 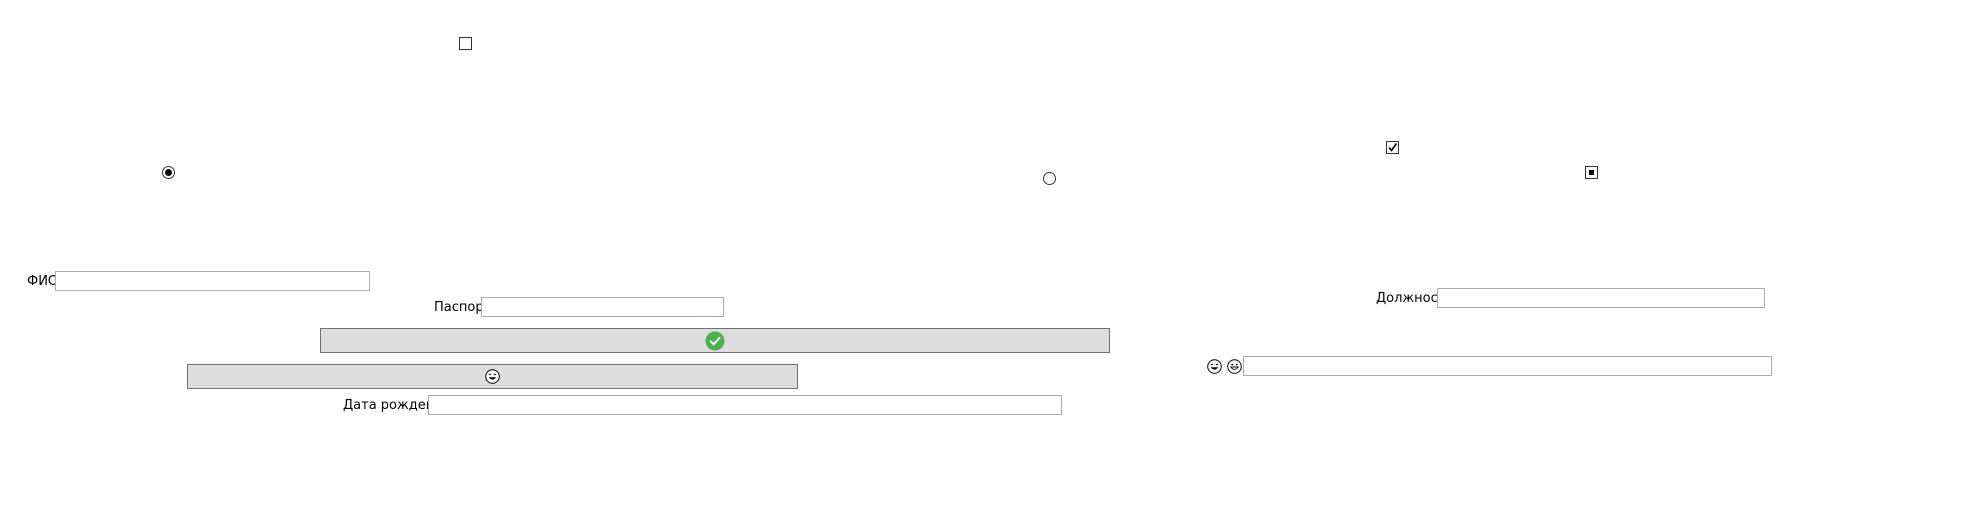 What do you see at coordinates (1049, 178) in the screenshot?
I see `radio-unselected` at bounding box center [1049, 178].